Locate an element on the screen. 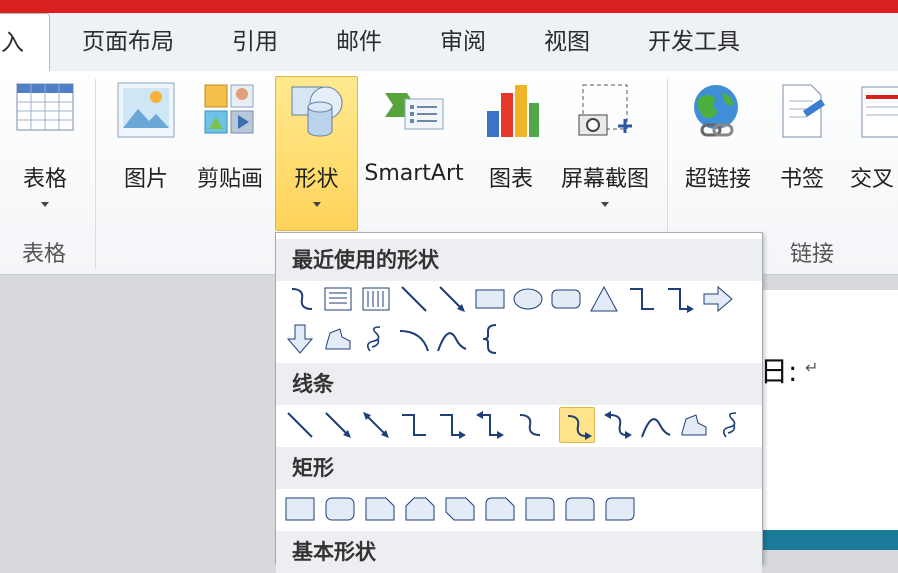  title-bar-strip is located at coordinates (449, 6).